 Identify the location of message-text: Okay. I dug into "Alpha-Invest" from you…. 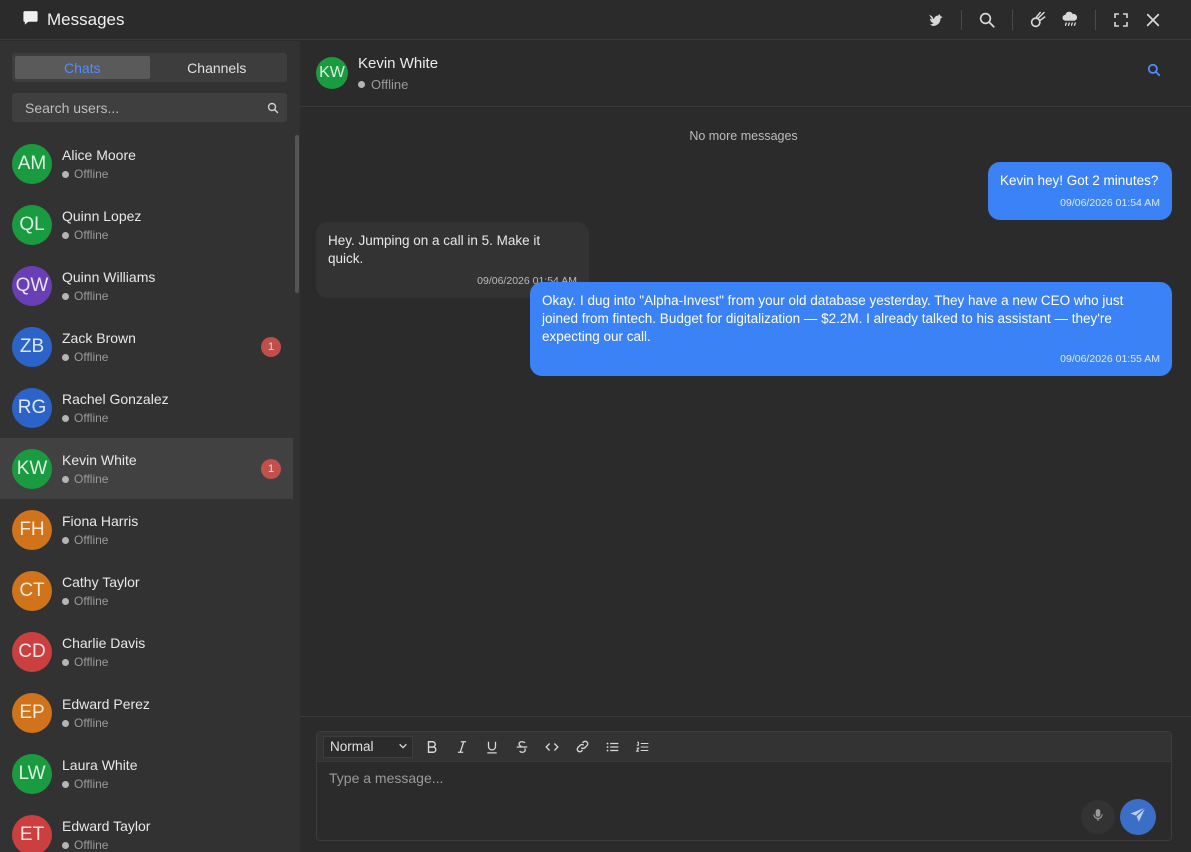
(833, 318).